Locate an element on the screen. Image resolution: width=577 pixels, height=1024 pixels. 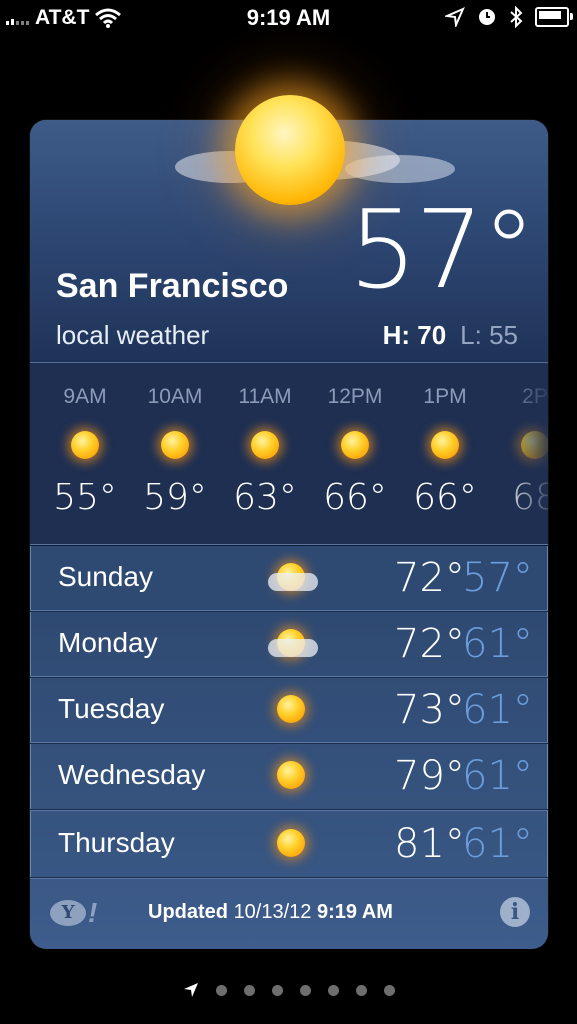
daily-row: Wednesday 79° 61° is located at coordinates (289, 776).